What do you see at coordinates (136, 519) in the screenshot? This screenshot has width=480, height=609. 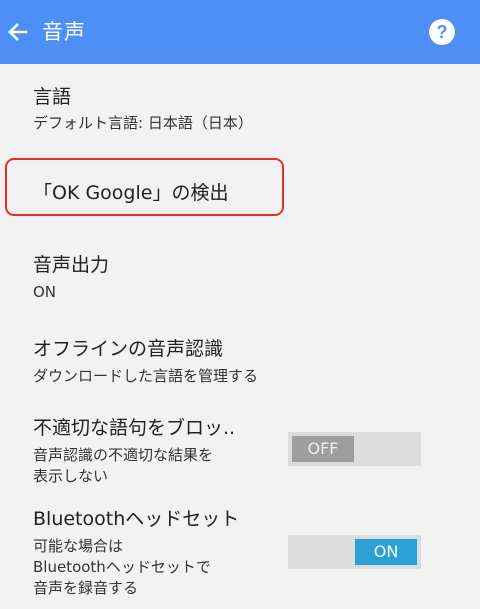 I see `item-title: Bluetoothヘッドセット` at bounding box center [136, 519].